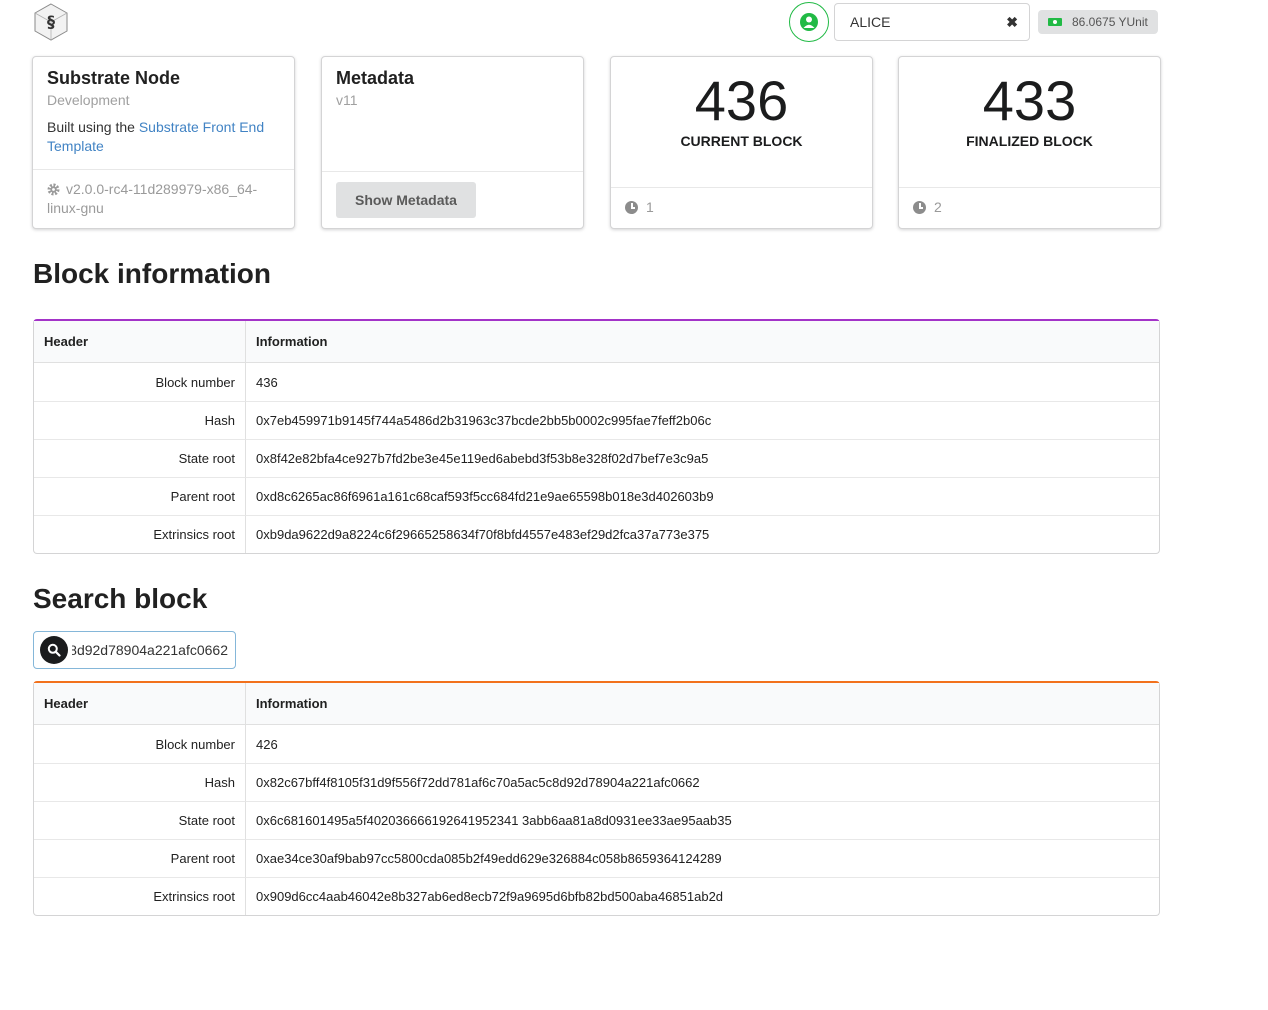 This screenshot has width=1268, height=1010. What do you see at coordinates (120, 598) in the screenshot?
I see `search-block-heading: Search block` at bounding box center [120, 598].